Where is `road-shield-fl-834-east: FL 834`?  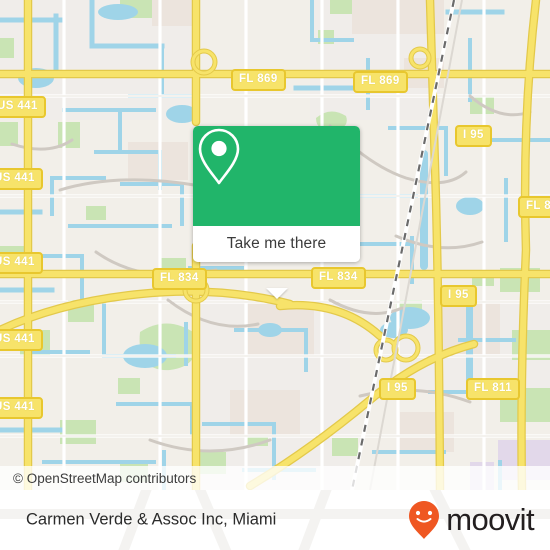
road-shield-fl-834-east: FL 834 is located at coordinates (338, 278).